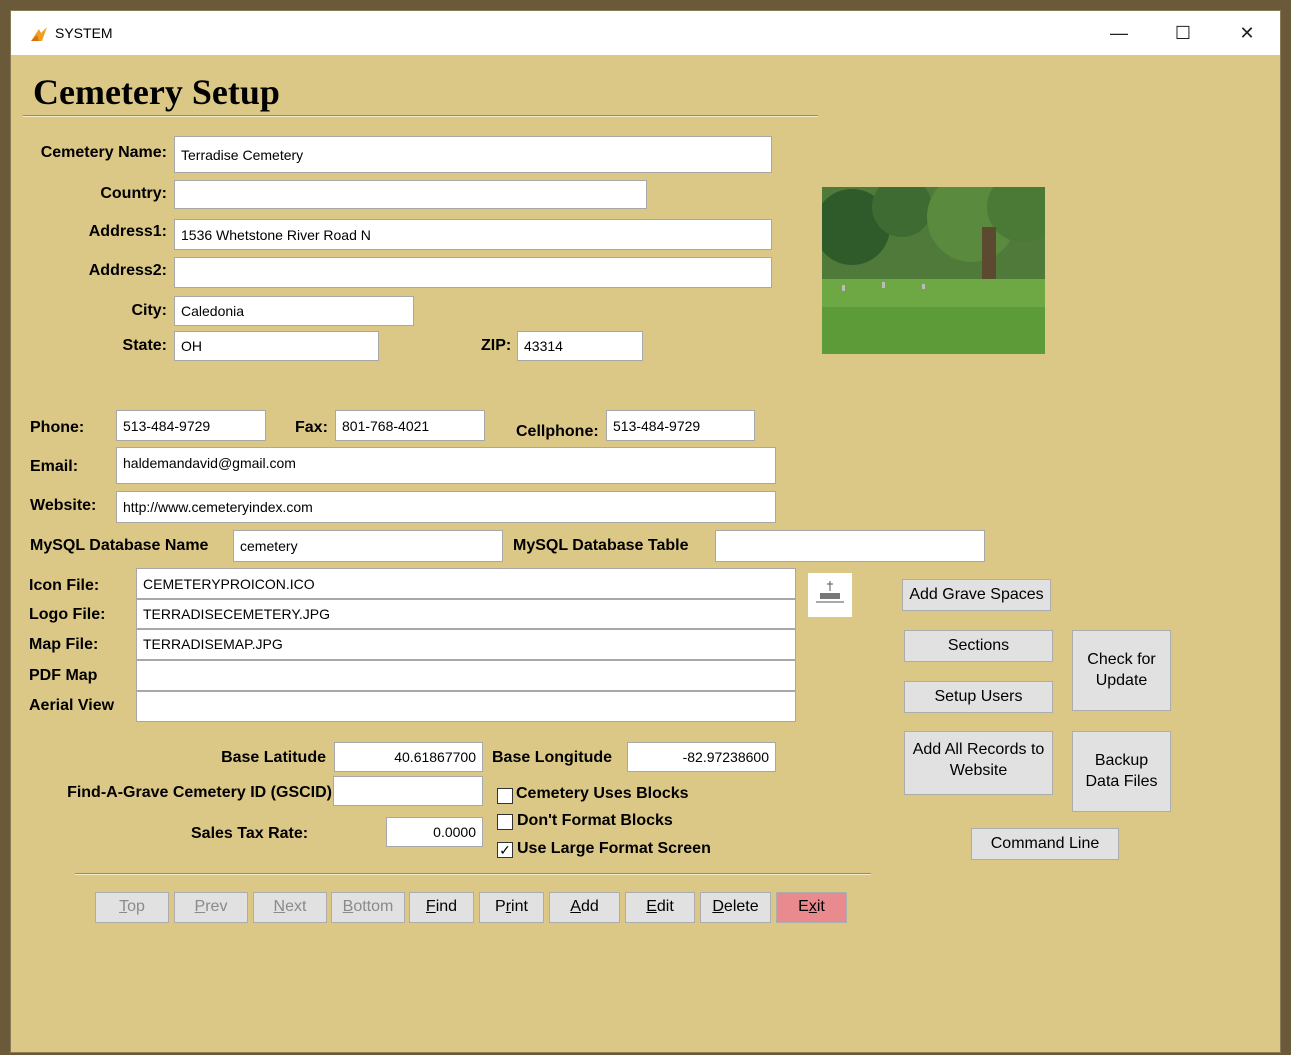 The width and height of the screenshot is (1291, 1055). What do you see at coordinates (67, 614) in the screenshot?
I see `logo-file-label: Logo File:` at bounding box center [67, 614].